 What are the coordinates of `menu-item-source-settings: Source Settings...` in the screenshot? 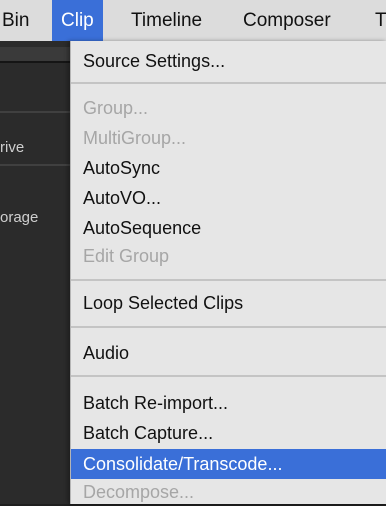 It's located at (228, 61).